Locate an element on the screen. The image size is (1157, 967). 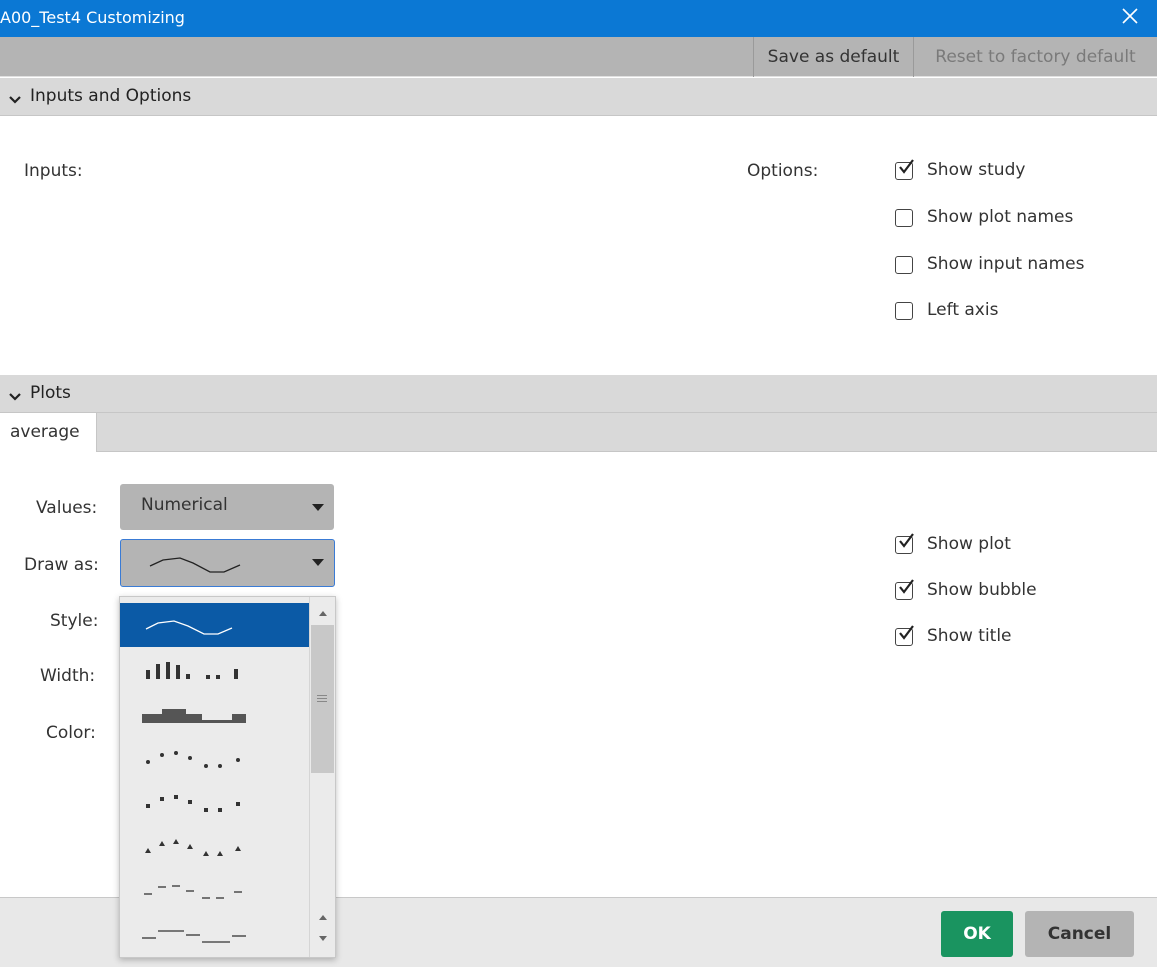
draw-as-option-dashes is located at coordinates (215, 889).